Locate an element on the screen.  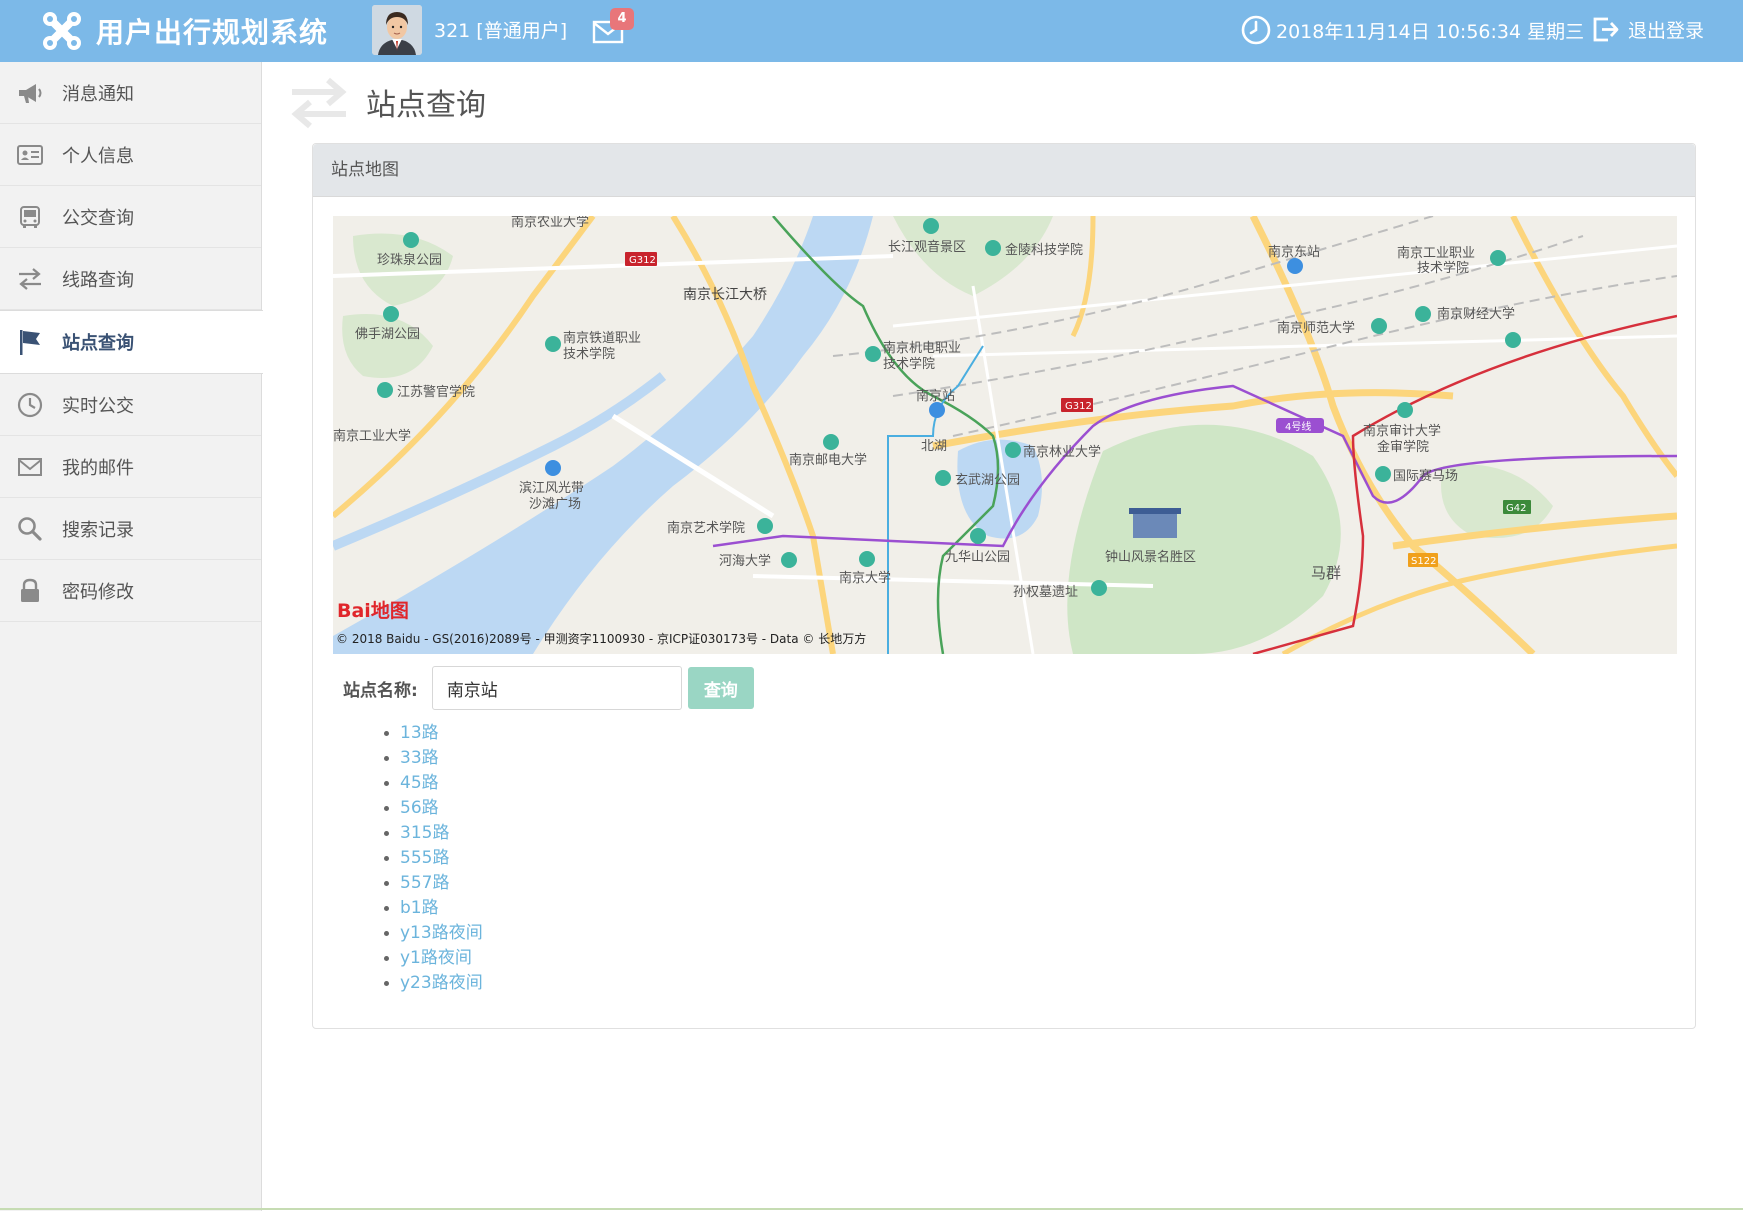
route-link: y23路夜间 is located at coordinates (433, 983).